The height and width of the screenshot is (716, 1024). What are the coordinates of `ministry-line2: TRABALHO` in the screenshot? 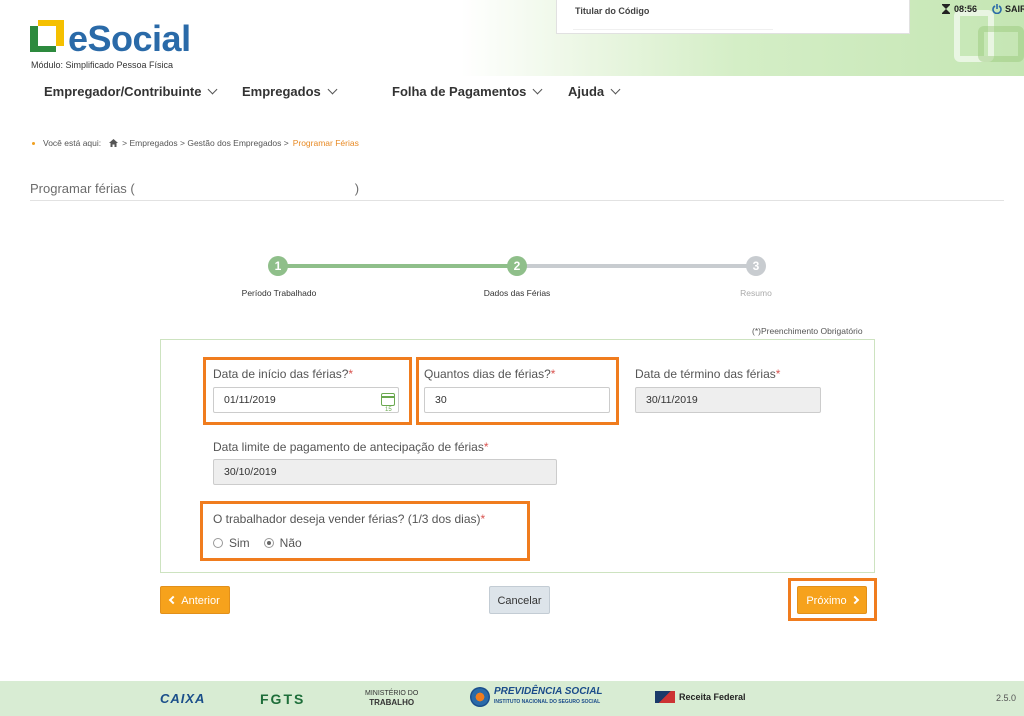 It's located at (392, 702).